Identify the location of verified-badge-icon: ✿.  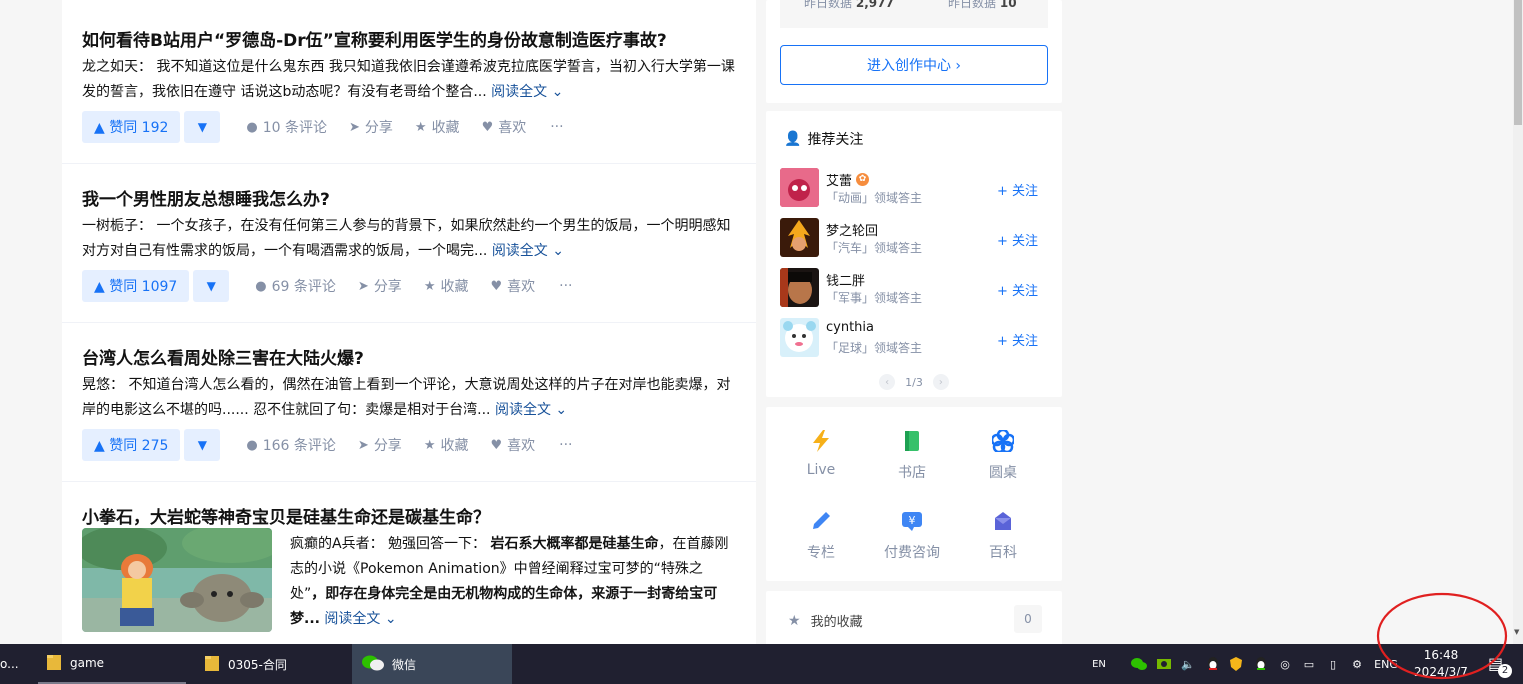
(863, 179).